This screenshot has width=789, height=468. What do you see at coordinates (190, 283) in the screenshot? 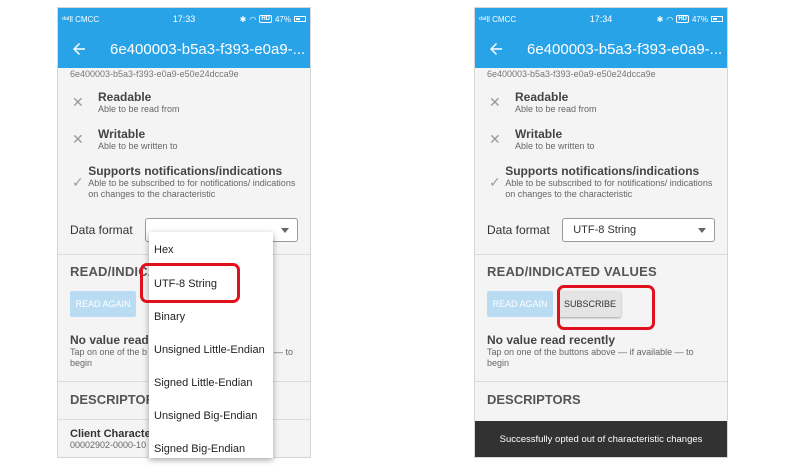
I see `highlight-utf8-option` at bounding box center [190, 283].